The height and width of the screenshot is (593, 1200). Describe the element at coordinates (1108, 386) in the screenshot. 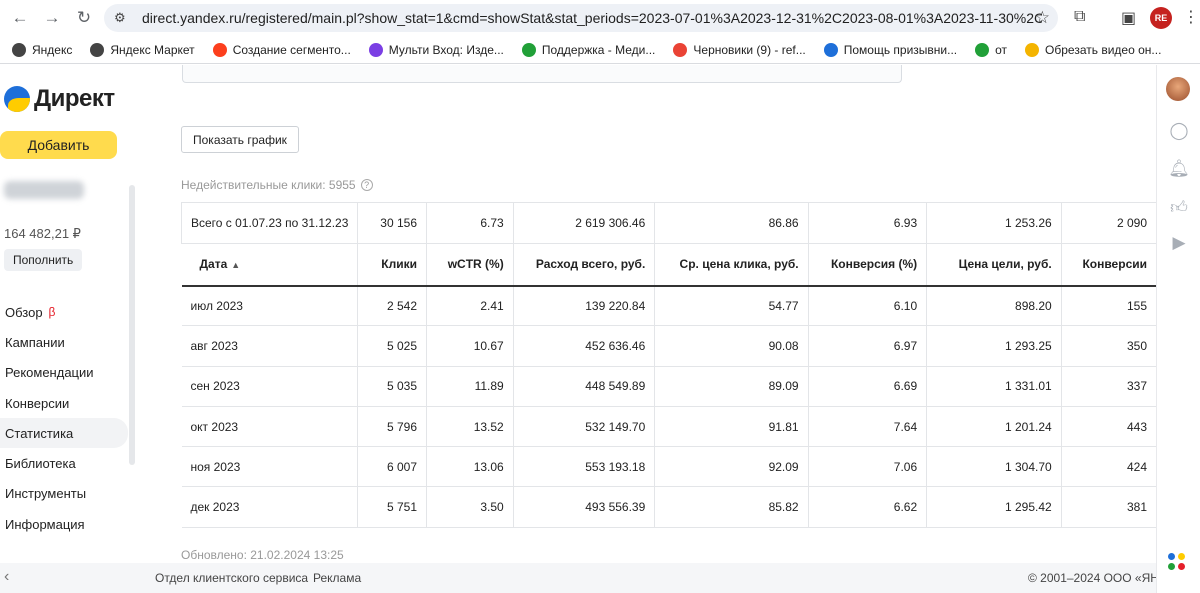

I see `table-cell: 337` at that location.